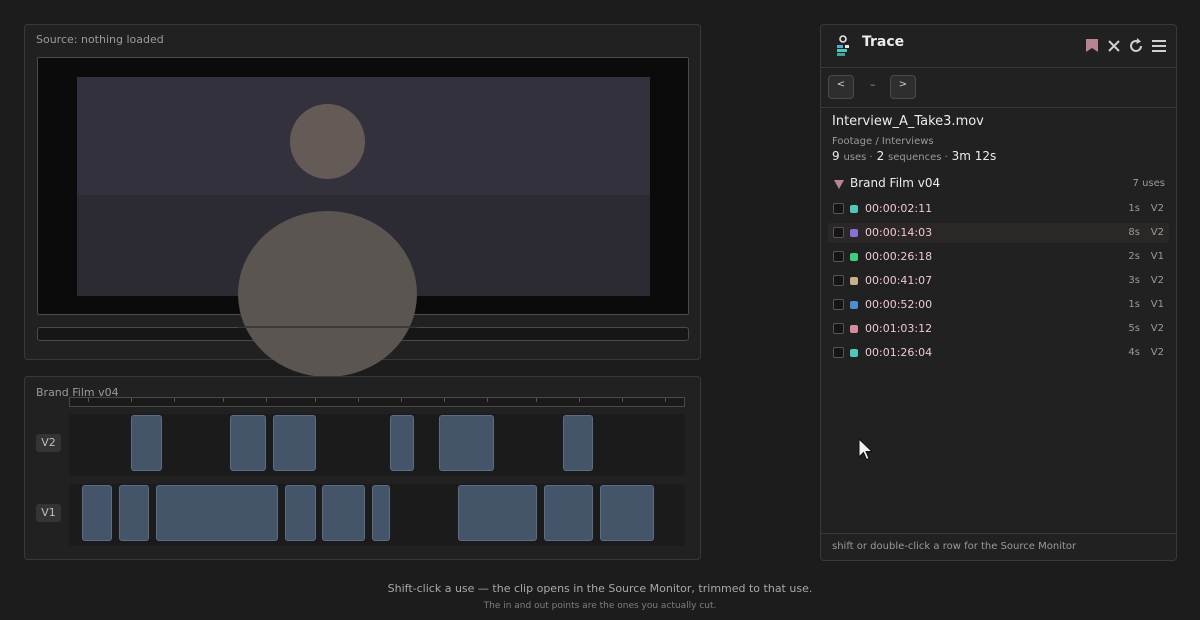  What do you see at coordinates (858, 157) in the screenshot?
I see `uses-label: uses ·` at bounding box center [858, 157].